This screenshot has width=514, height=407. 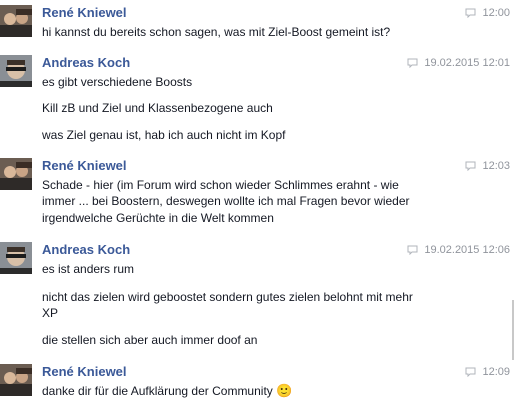 I want to click on message-text: die stellen sich aber auch immer doof an, so click(x=150, y=340).